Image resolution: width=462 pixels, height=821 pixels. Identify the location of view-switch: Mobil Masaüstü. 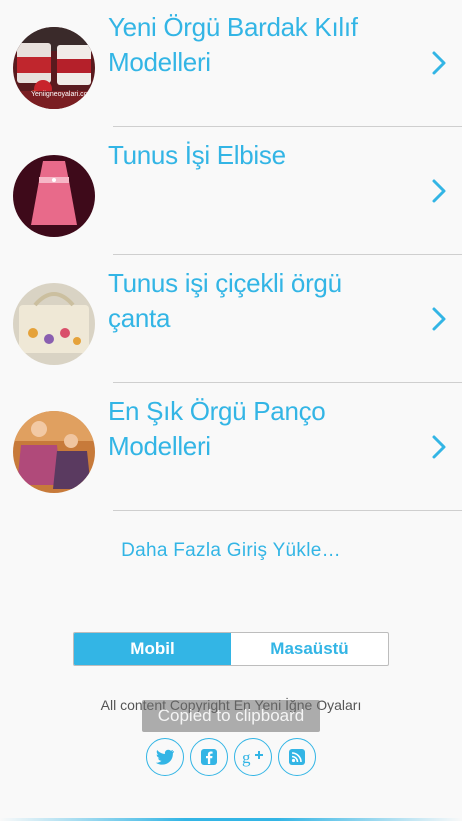
(231, 649).